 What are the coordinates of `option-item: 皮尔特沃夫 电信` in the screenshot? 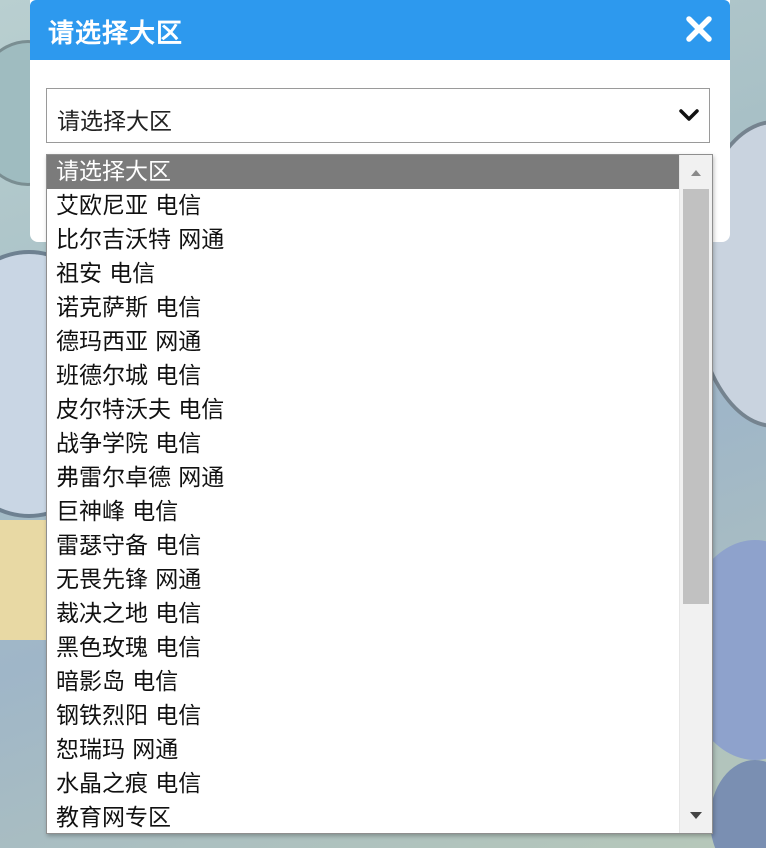 It's located at (363, 410).